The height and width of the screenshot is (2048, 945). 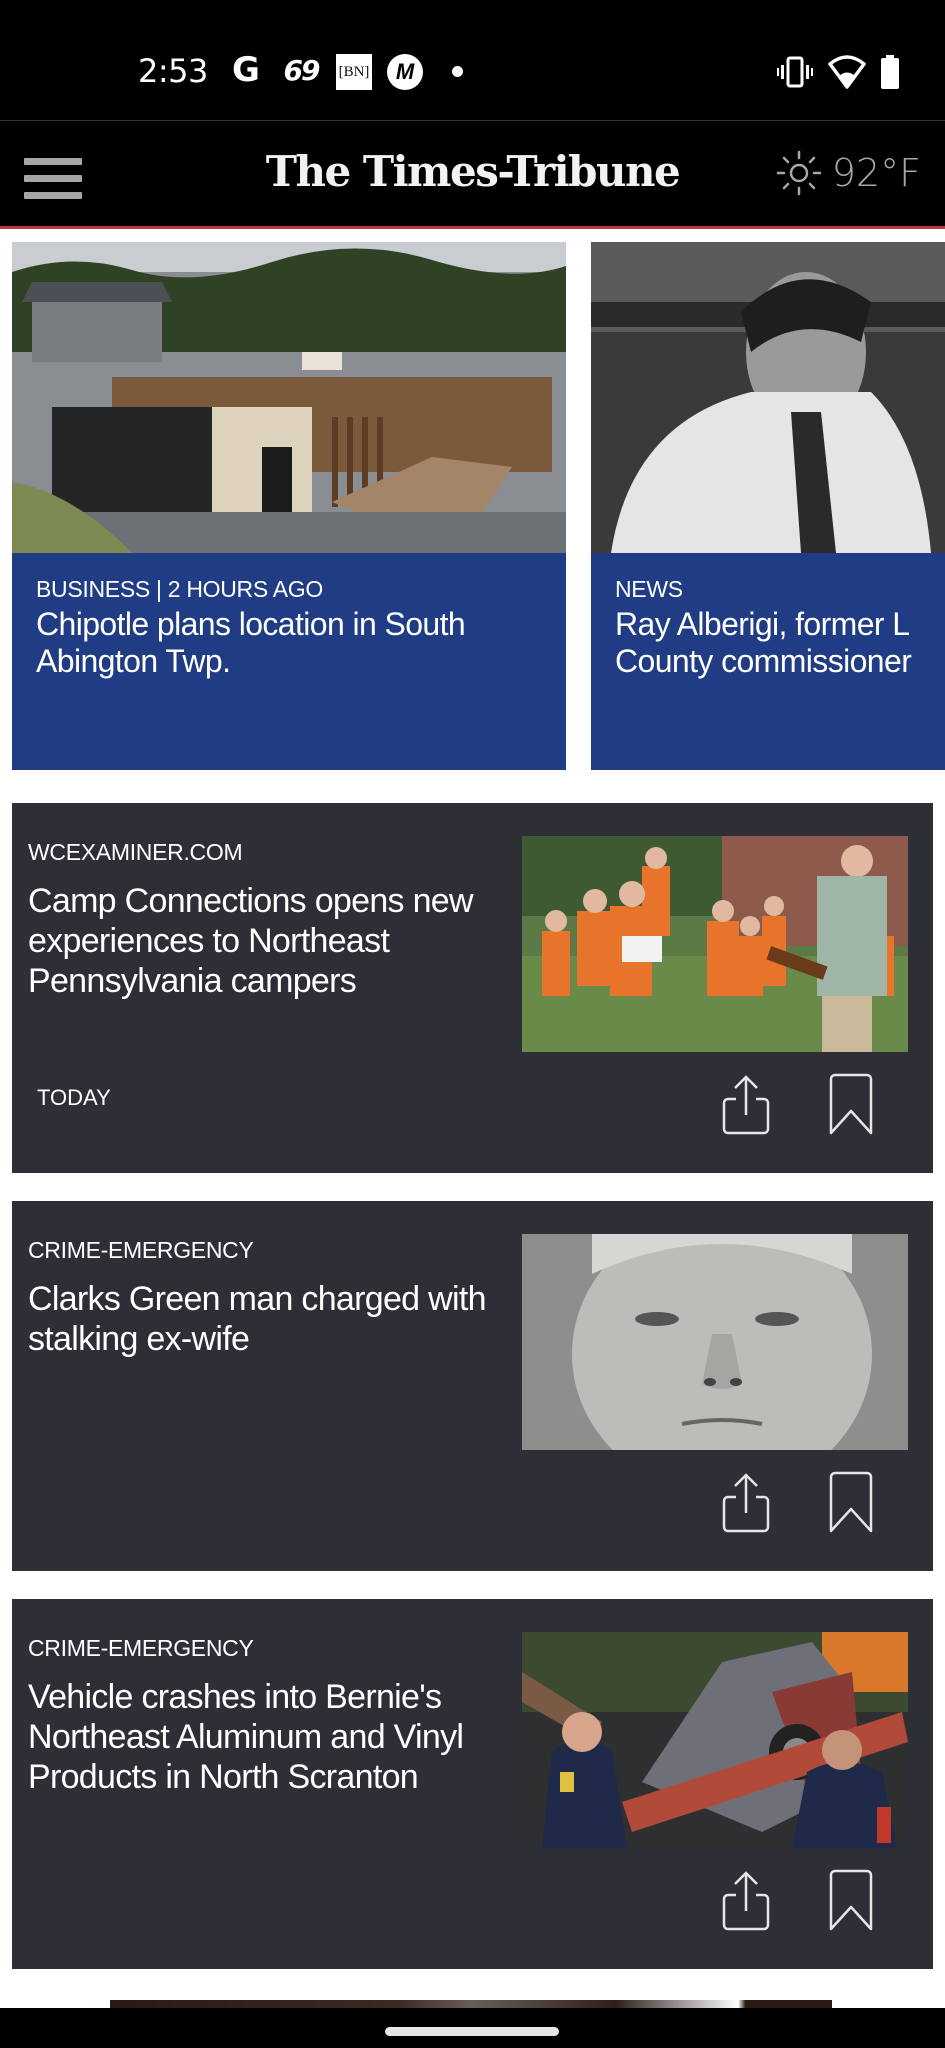 What do you see at coordinates (762, 624) in the screenshot?
I see `carousel-title-line: Ray Alberigi, former L` at bounding box center [762, 624].